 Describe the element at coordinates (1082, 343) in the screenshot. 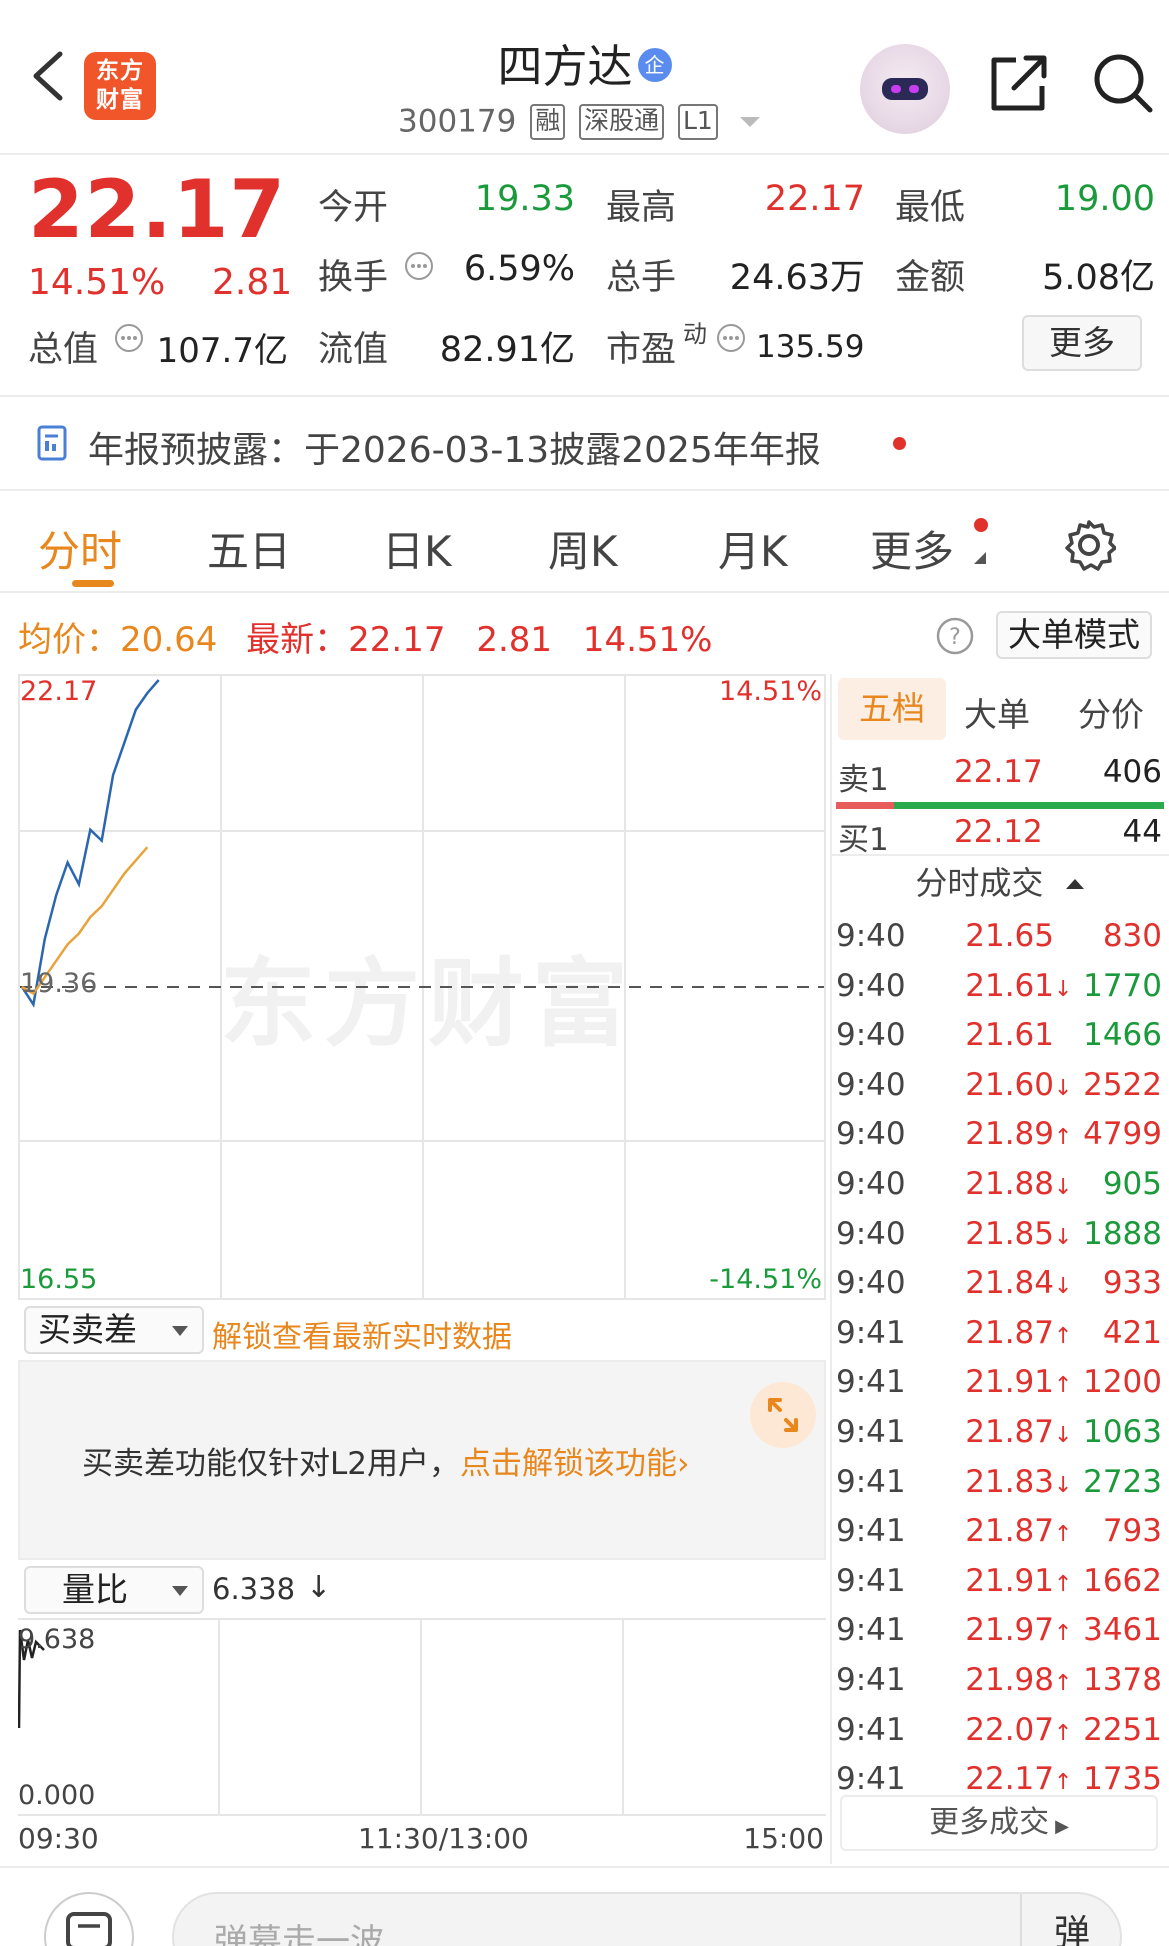

I see `more-quote-button: 更多` at that location.